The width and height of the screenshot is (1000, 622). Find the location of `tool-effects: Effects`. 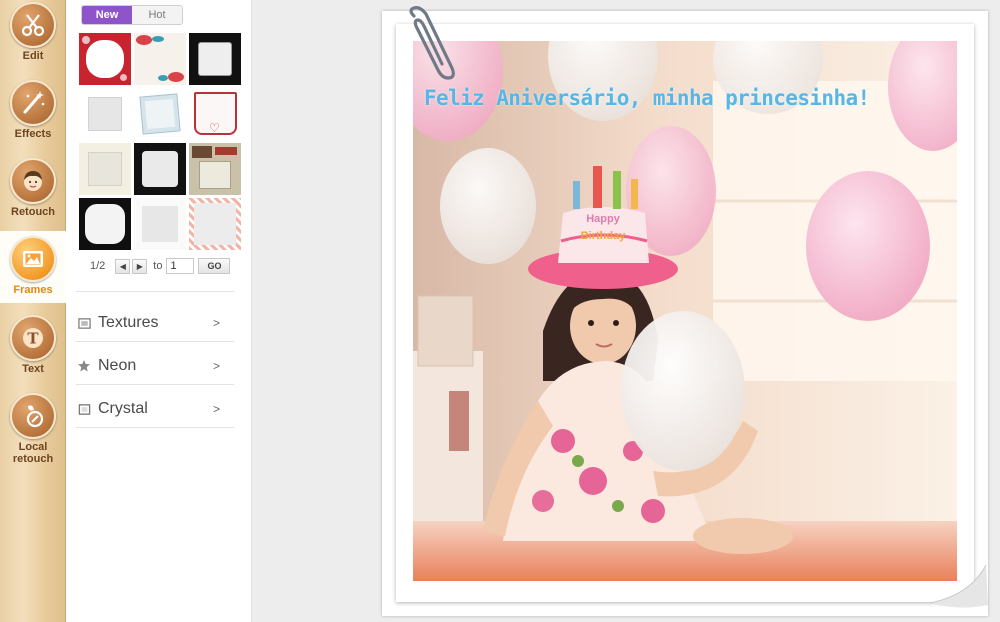

tool-effects: Effects is located at coordinates (33, 116).